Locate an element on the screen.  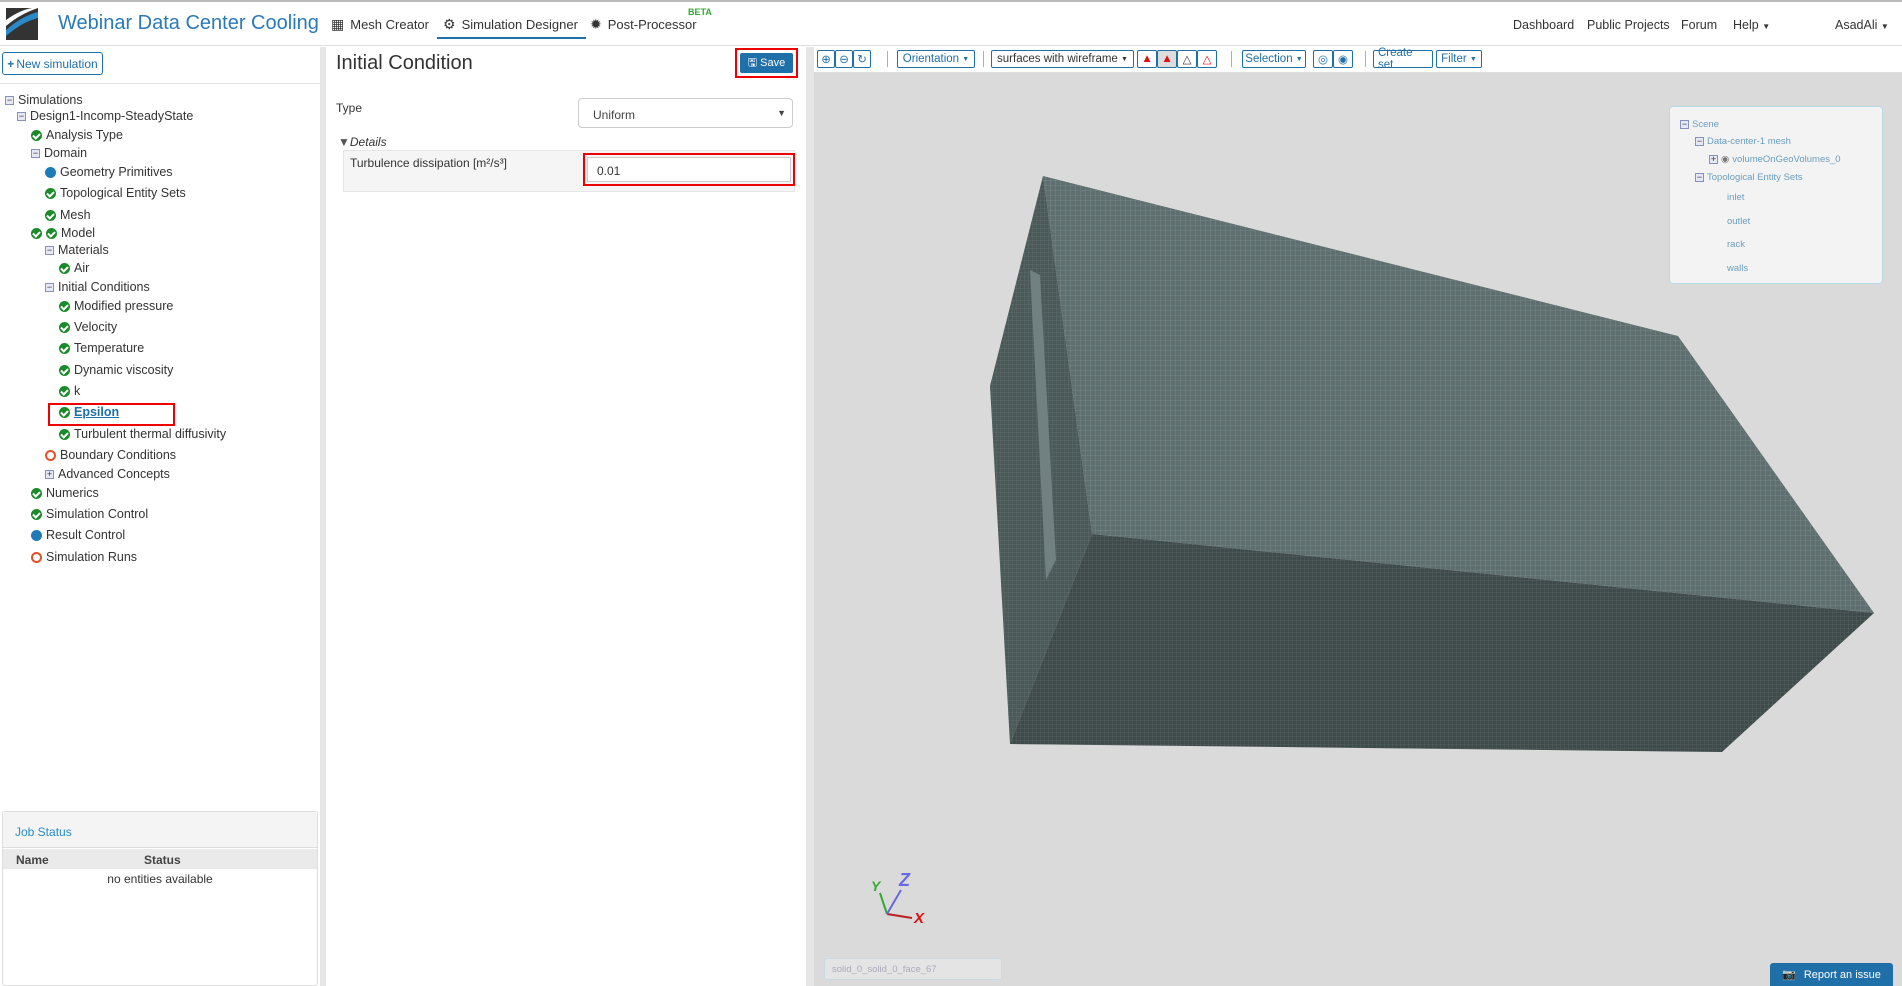
user-name: AsadAli is located at coordinates (1856, 25).